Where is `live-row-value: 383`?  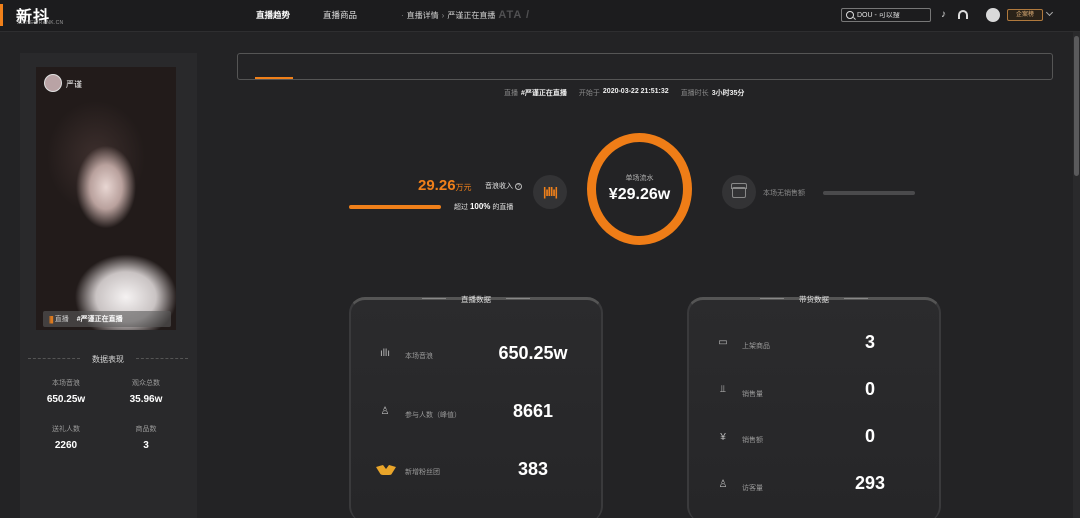
live-row-value: 383 is located at coordinates (533, 469).